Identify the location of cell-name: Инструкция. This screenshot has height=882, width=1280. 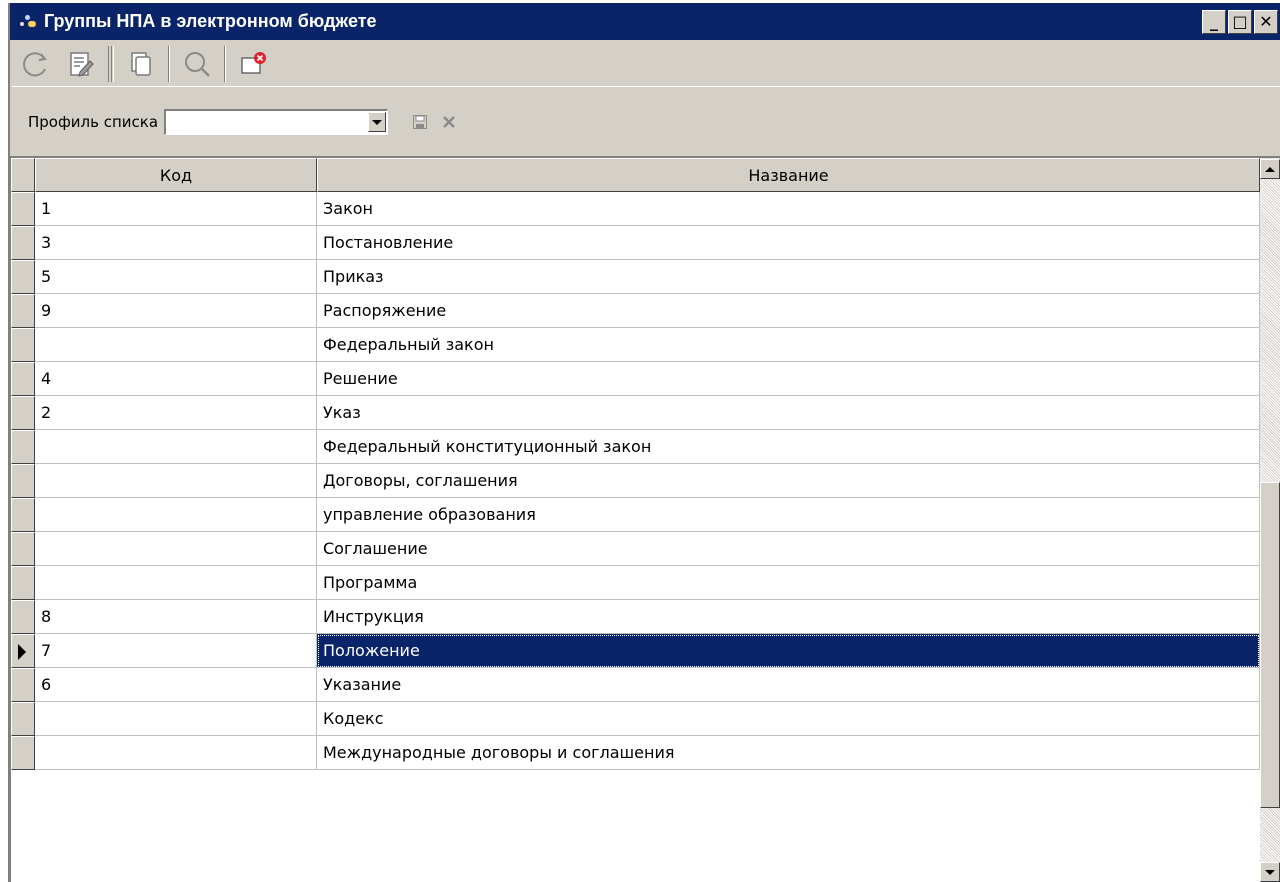
(788, 617).